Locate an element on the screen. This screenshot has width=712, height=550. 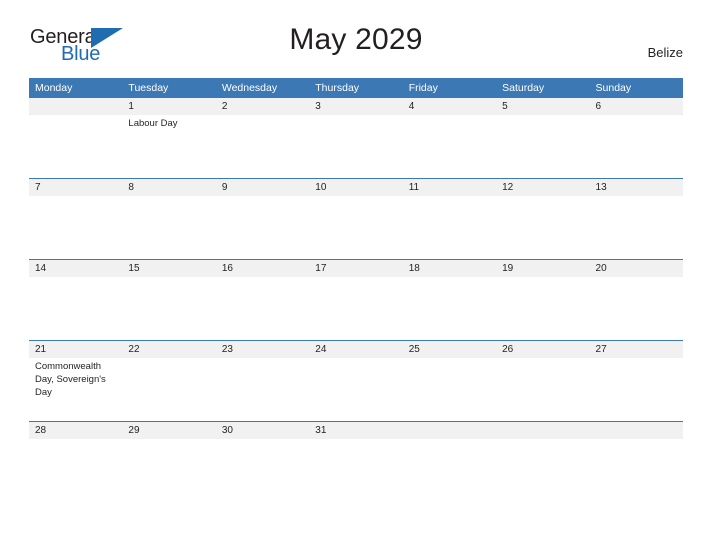
date-cell: 26 is located at coordinates (542, 349).